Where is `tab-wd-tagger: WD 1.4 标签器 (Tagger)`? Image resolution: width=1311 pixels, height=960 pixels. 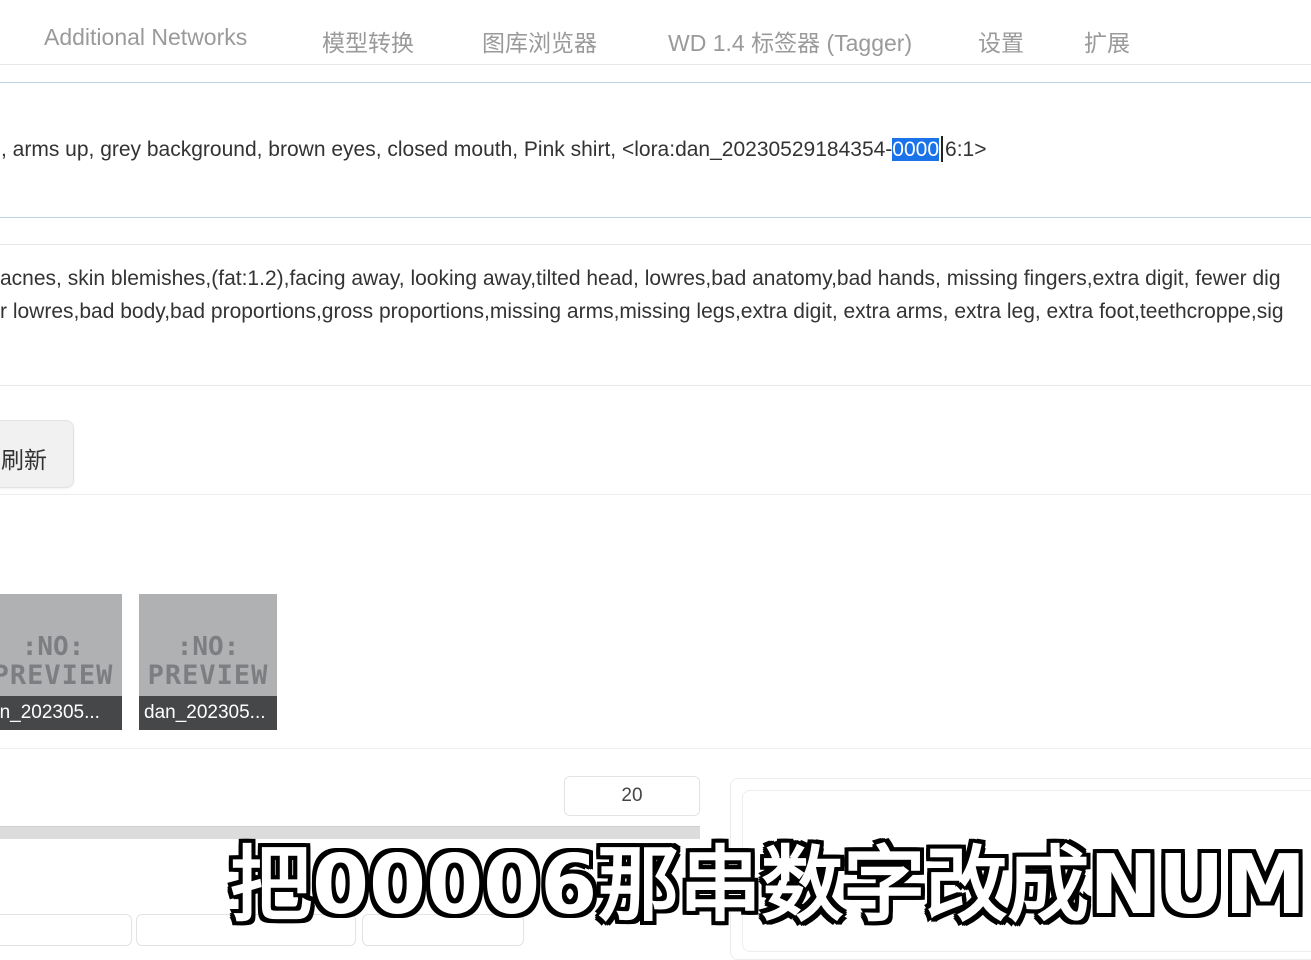 tab-wd-tagger: WD 1.4 标签器 (Tagger) is located at coordinates (790, 41).